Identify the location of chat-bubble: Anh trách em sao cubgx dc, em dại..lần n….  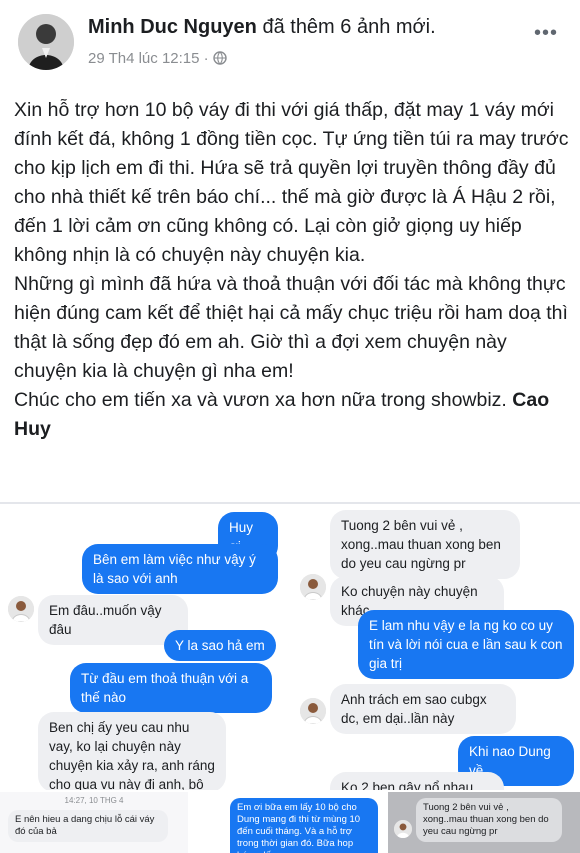
(423, 709).